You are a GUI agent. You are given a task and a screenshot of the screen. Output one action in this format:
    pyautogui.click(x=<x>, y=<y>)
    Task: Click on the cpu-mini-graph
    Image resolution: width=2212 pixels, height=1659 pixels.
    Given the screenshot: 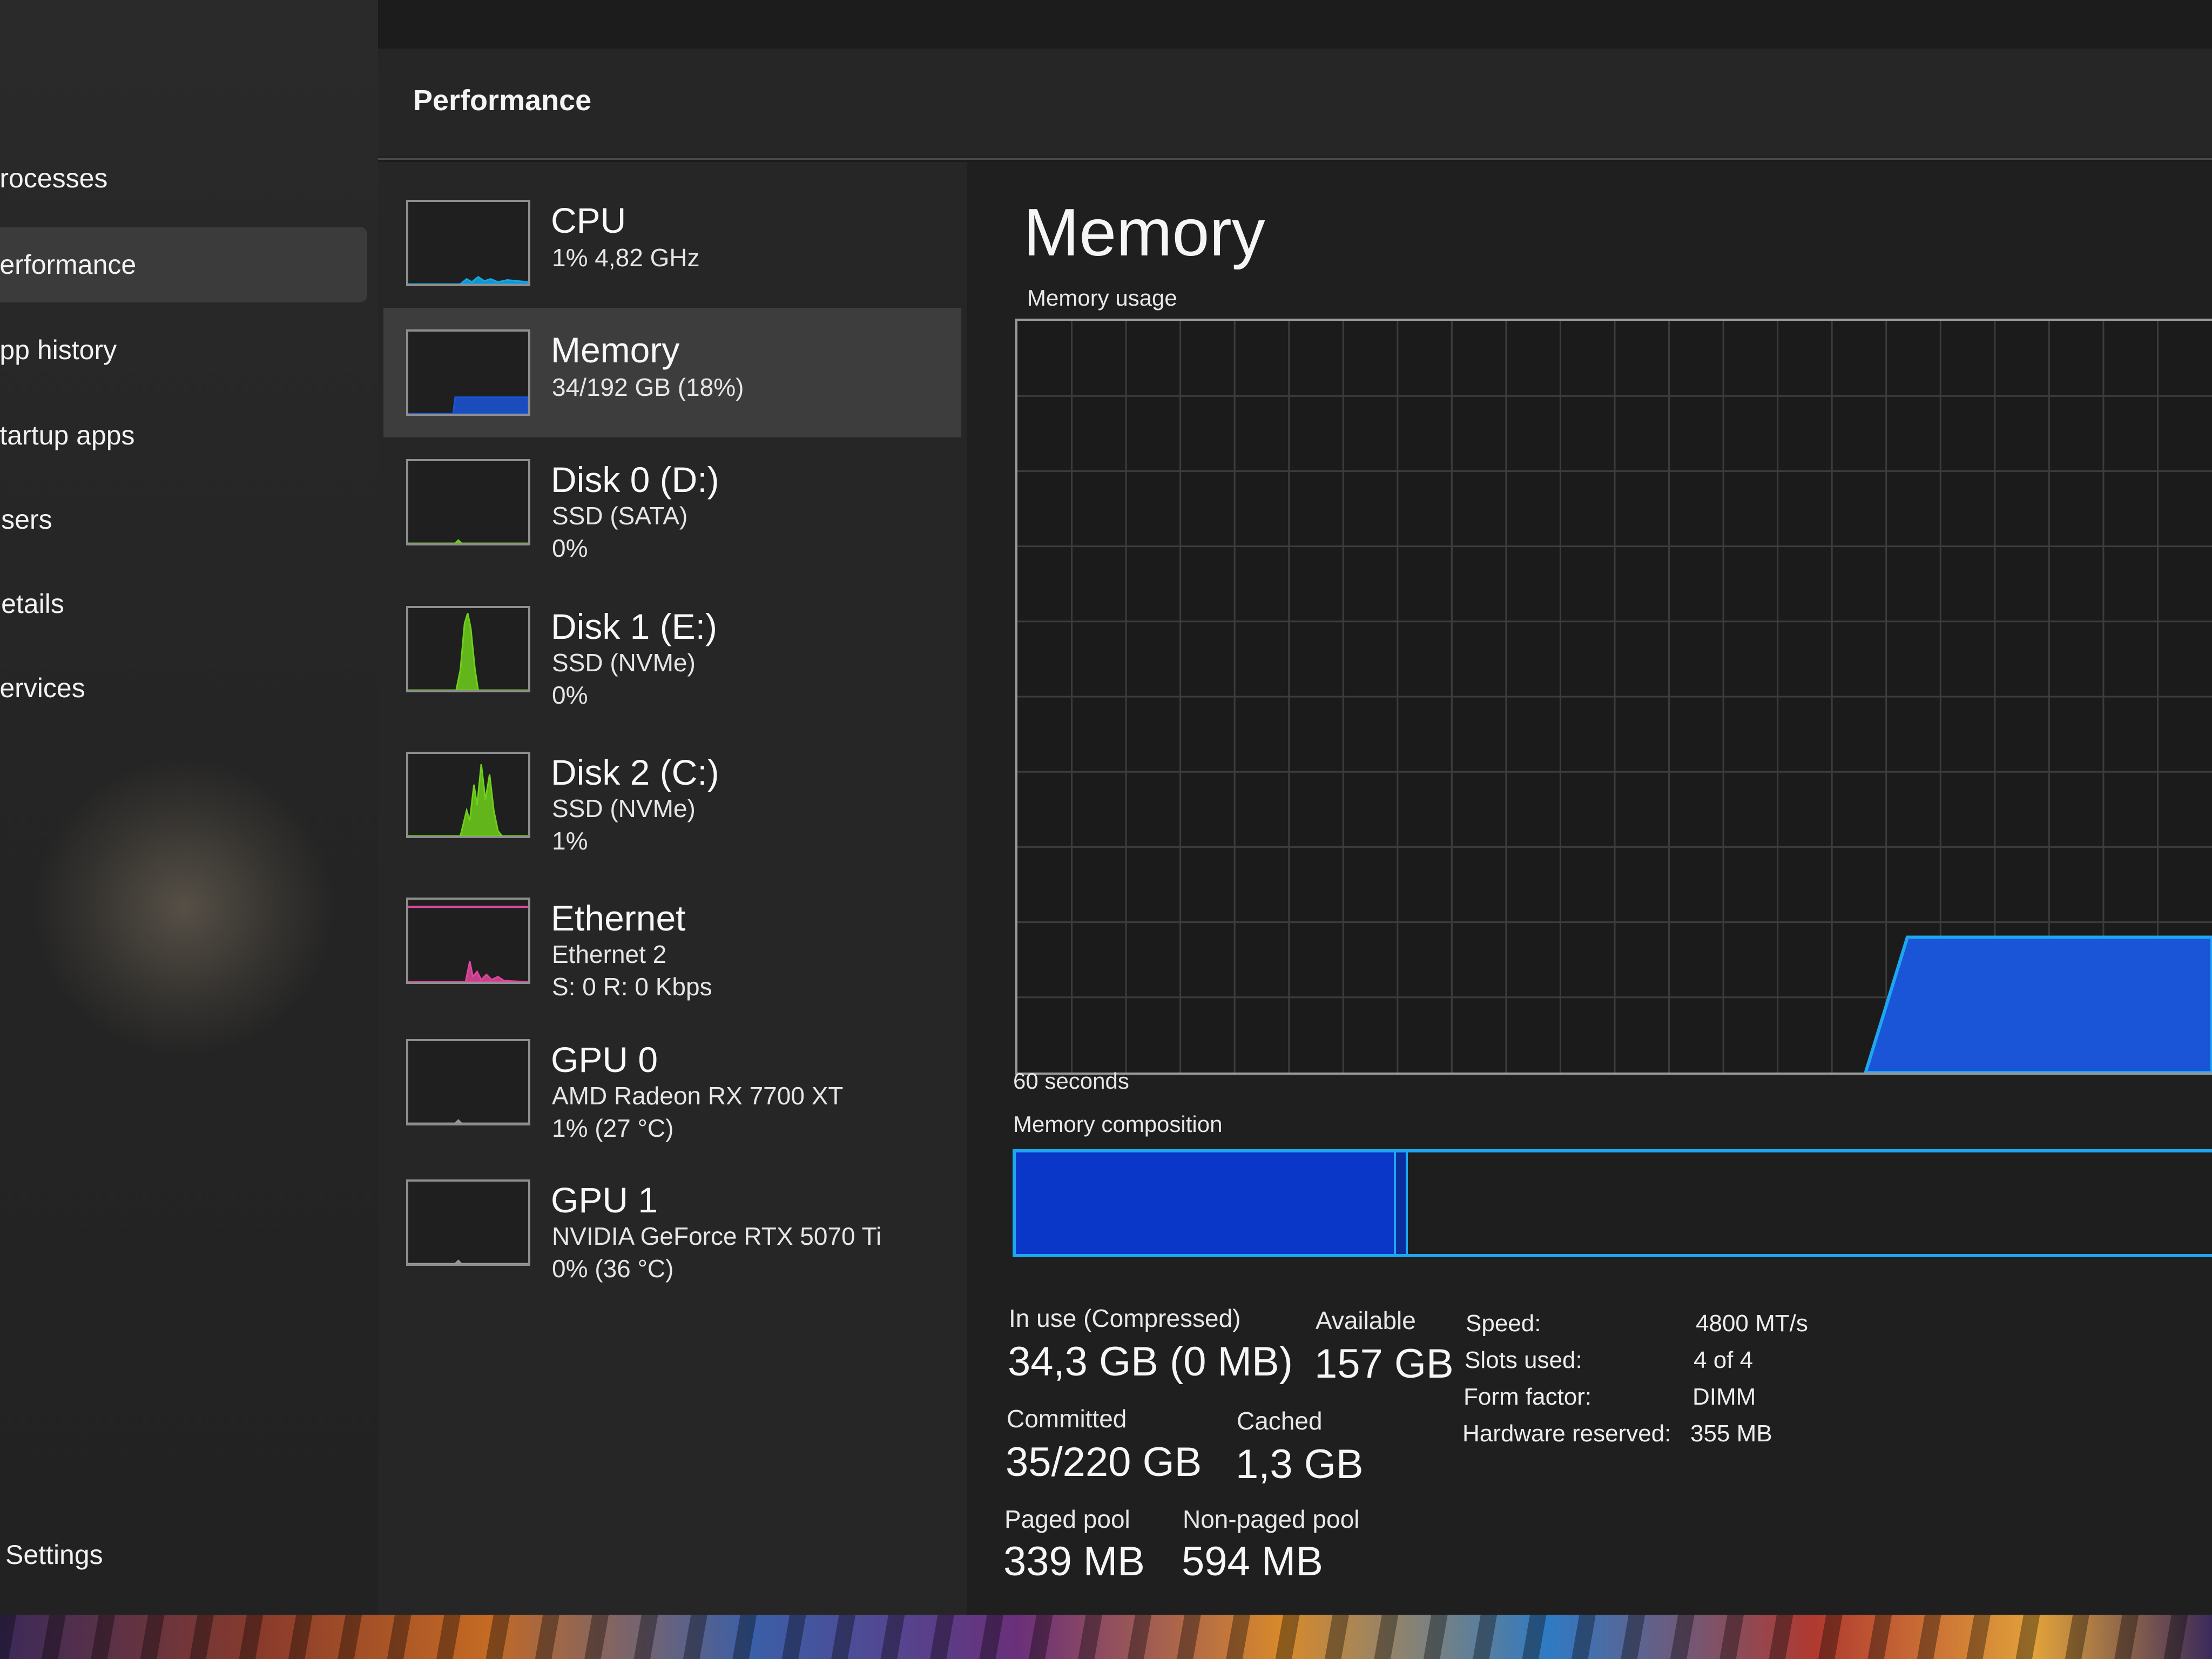 What is the action you would take?
    pyautogui.click(x=468, y=243)
    